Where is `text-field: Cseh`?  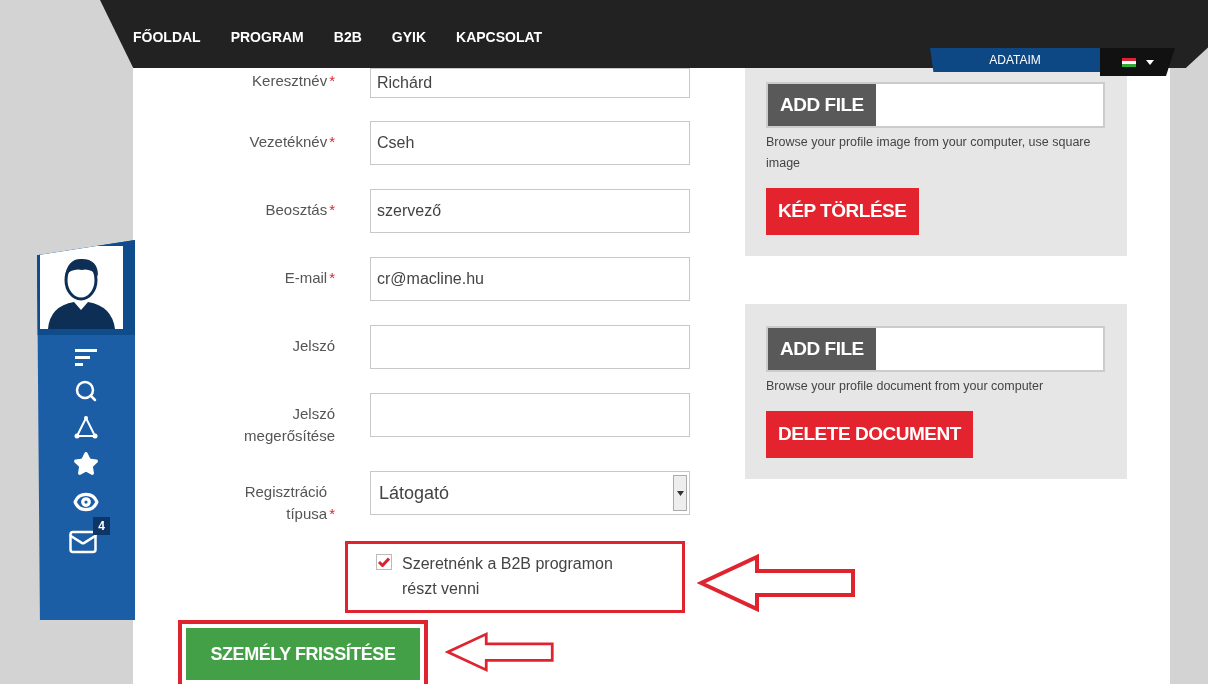
text-field: Cseh is located at coordinates (530, 143).